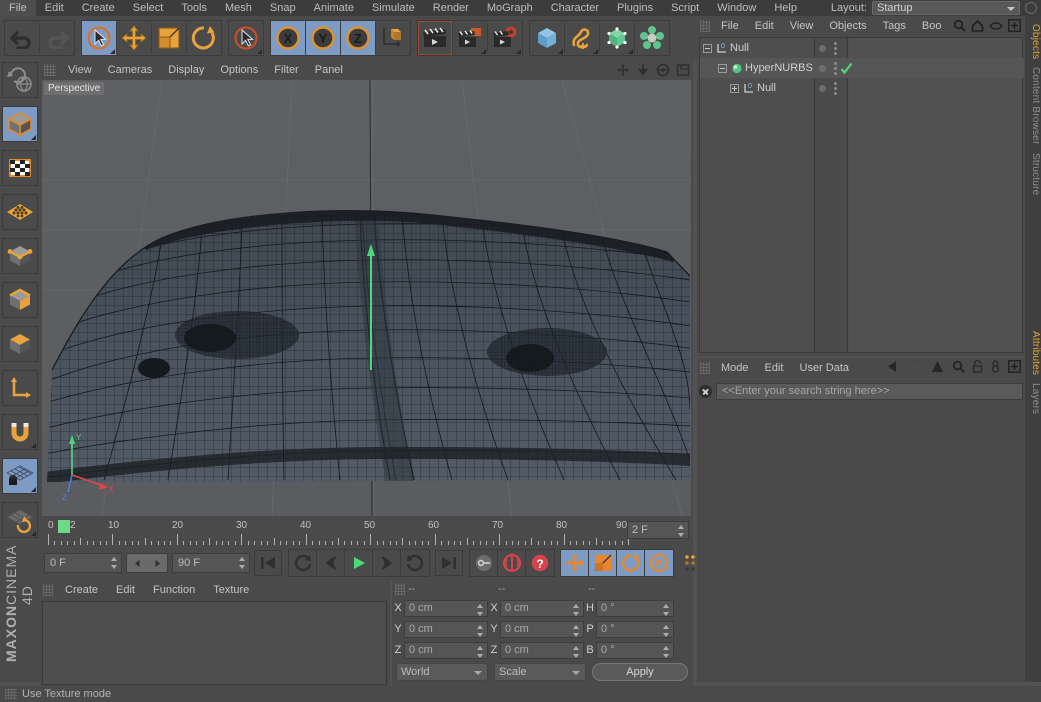 Image resolution: width=1041 pixels, height=702 pixels. What do you see at coordinates (246, 38) in the screenshot?
I see `selection-mode-tool` at bounding box center [246, 38].